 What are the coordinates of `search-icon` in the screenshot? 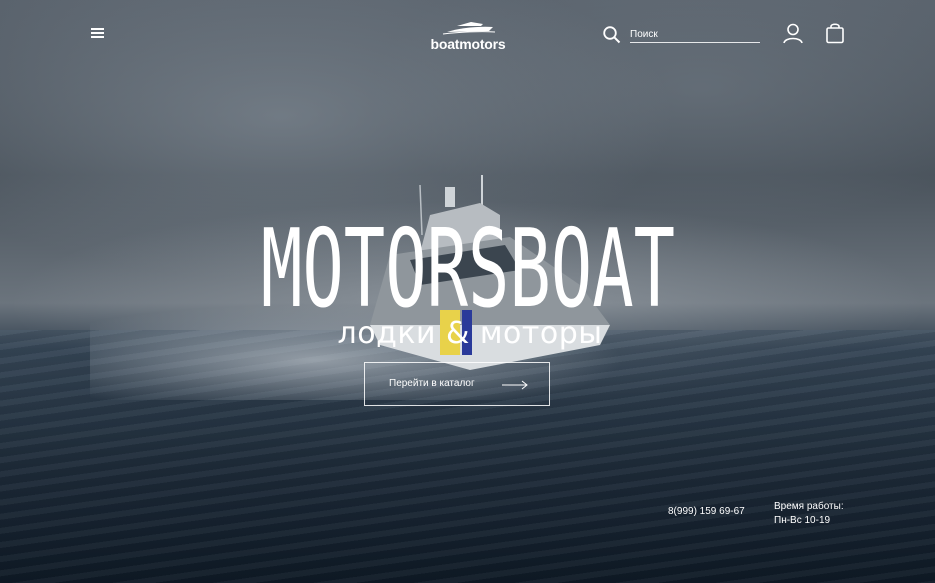 It's located at (612, 35).